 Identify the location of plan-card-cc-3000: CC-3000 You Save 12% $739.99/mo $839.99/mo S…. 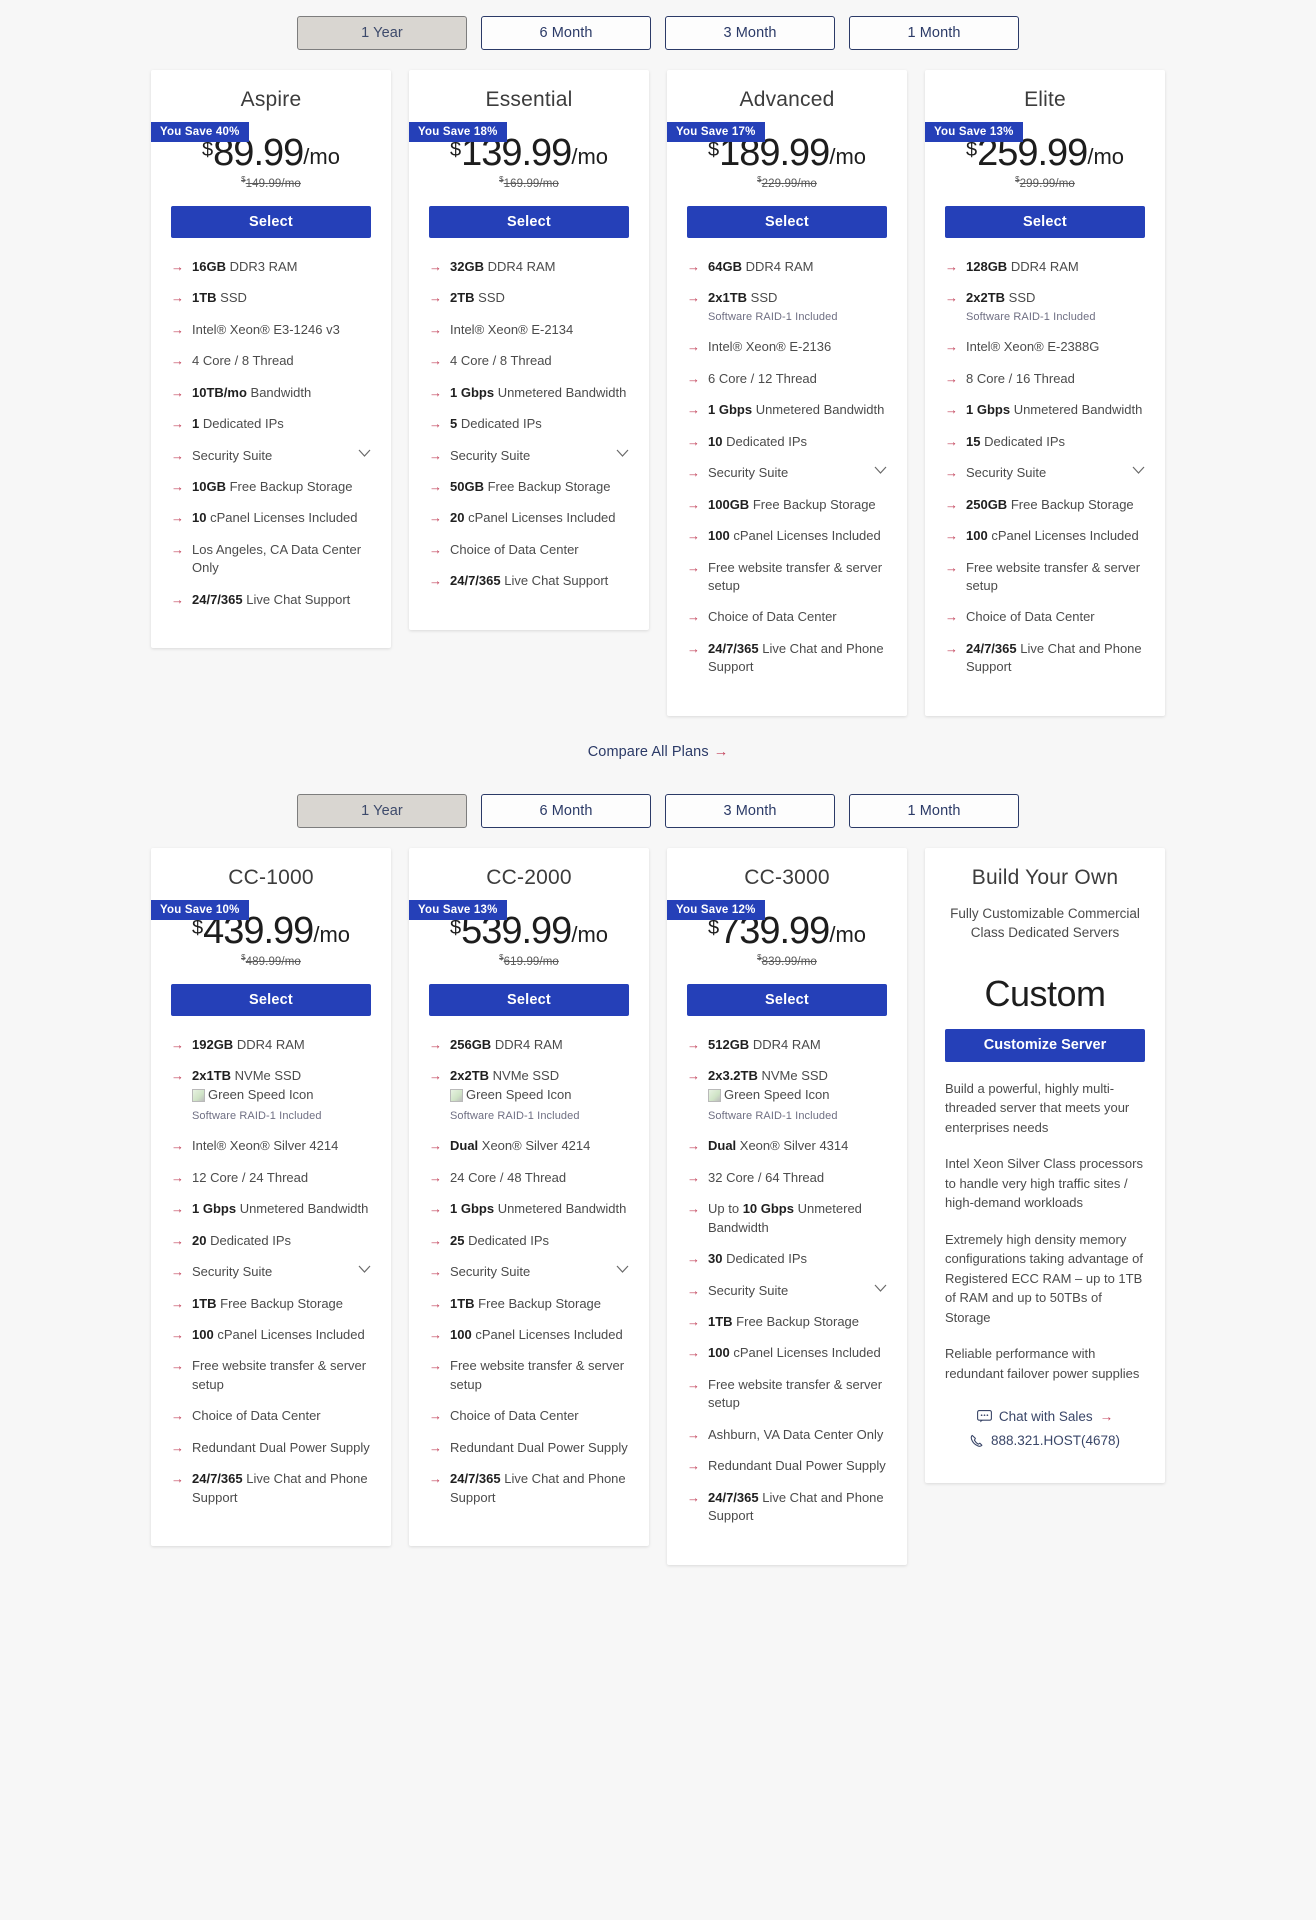
(787, 1206).